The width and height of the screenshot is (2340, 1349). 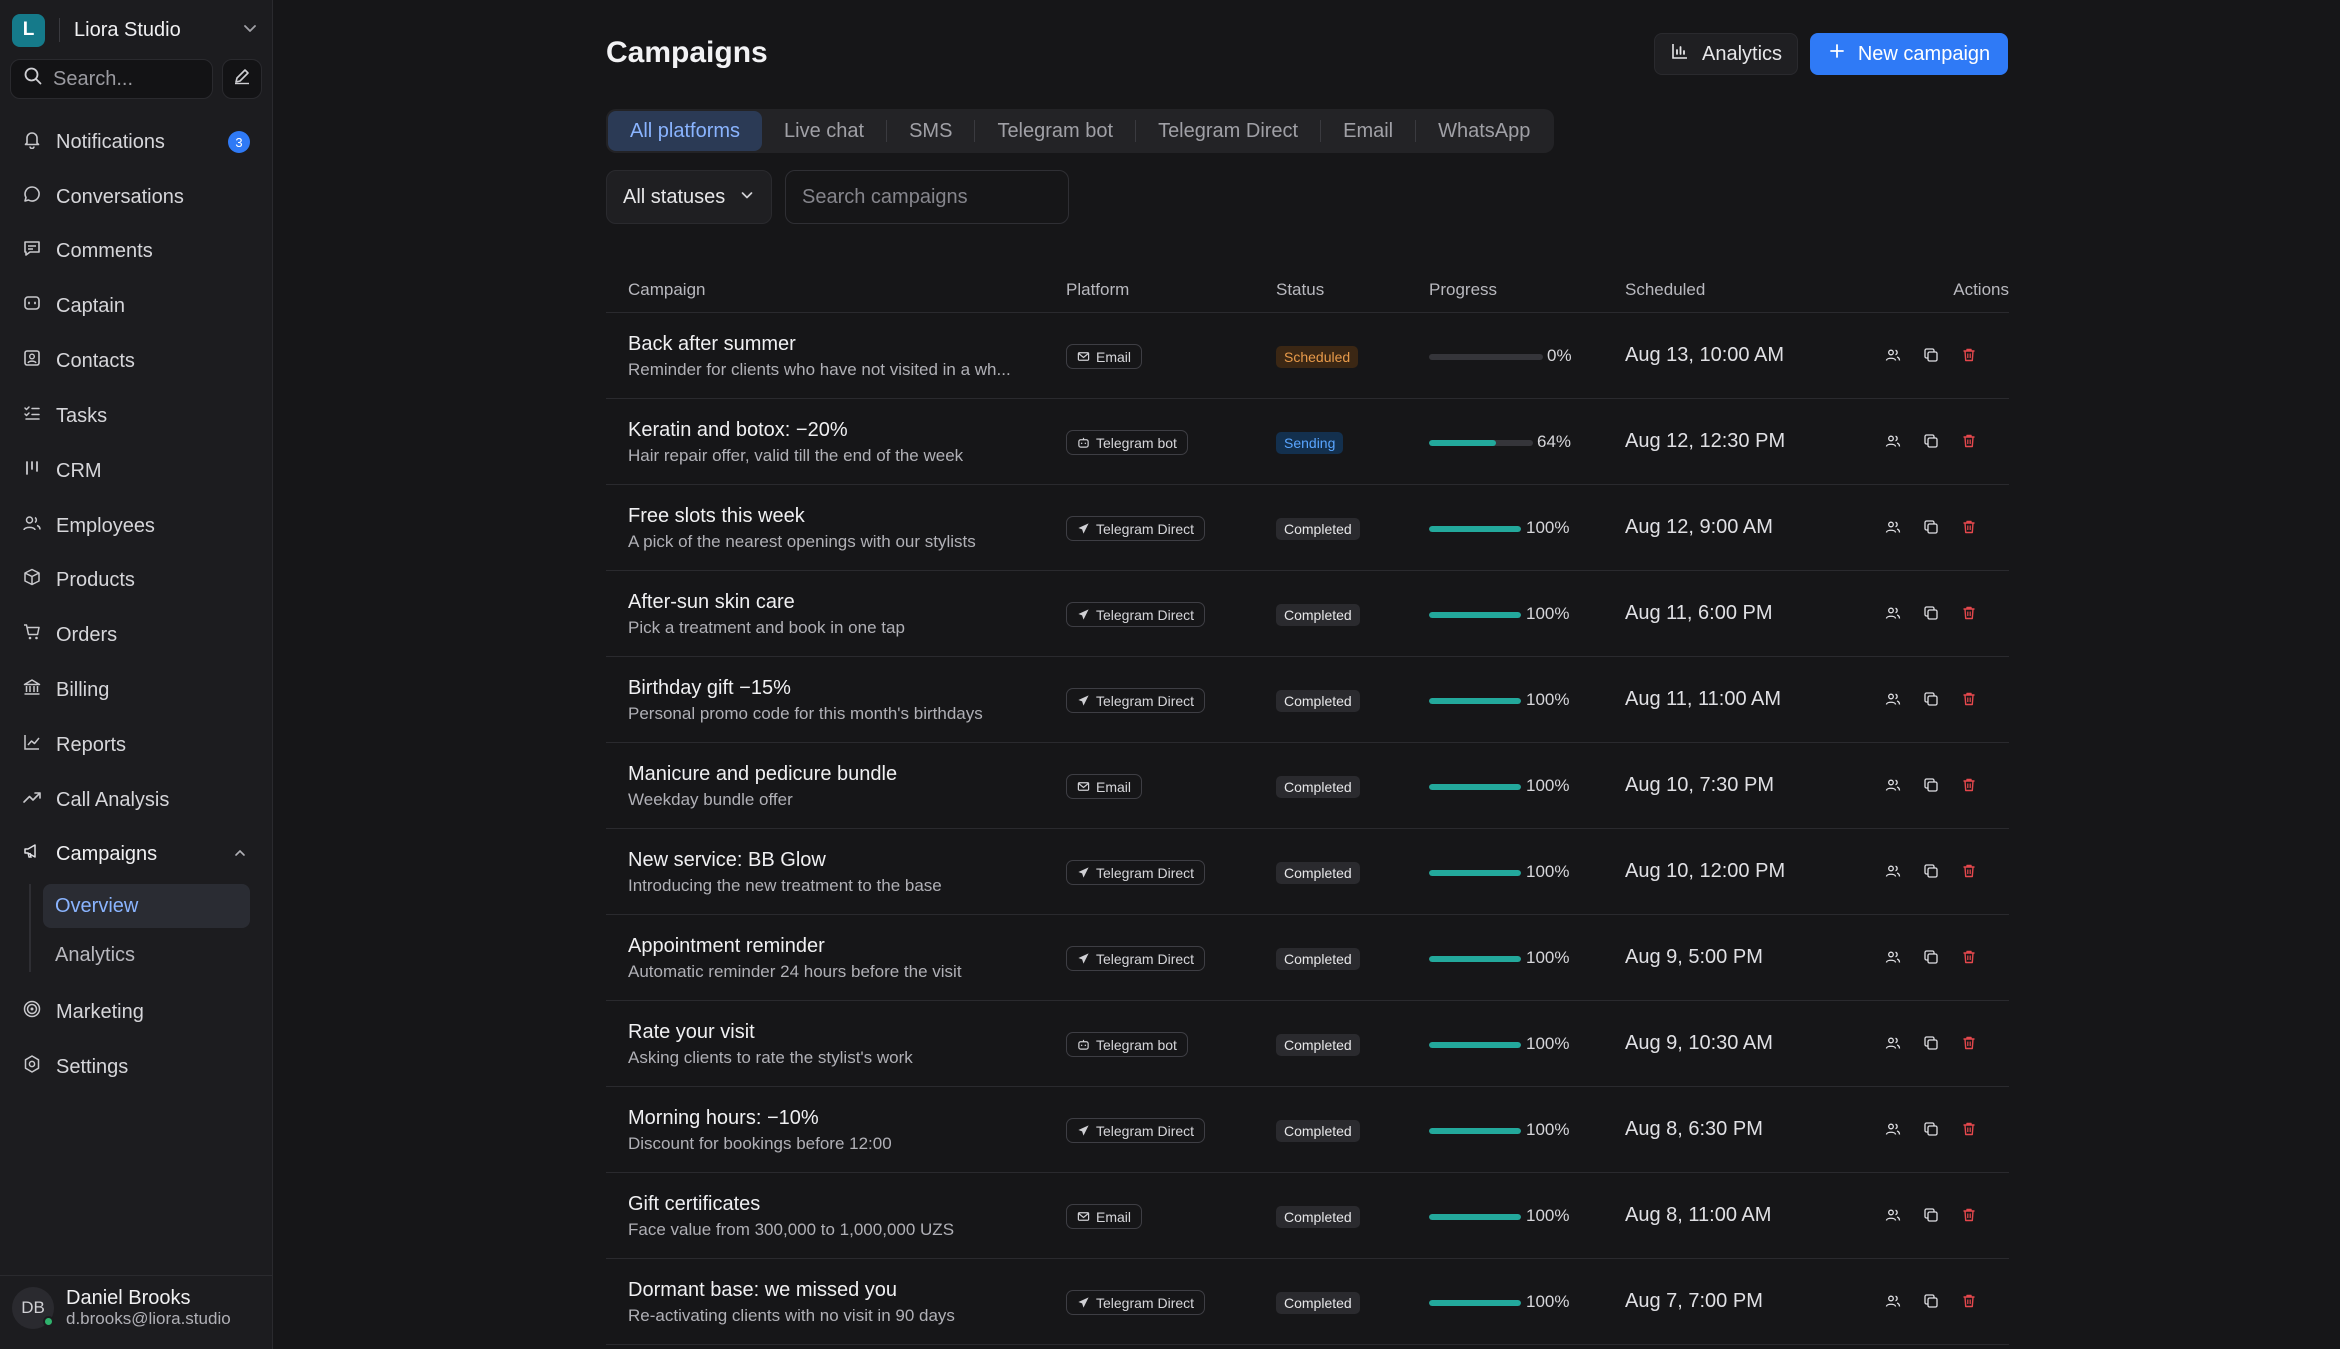 What do you see at coordinates (135, 1012) in the screenshot?
I see `sidebar-item-marketing: Marketing` at bounding box center [135, 1012].